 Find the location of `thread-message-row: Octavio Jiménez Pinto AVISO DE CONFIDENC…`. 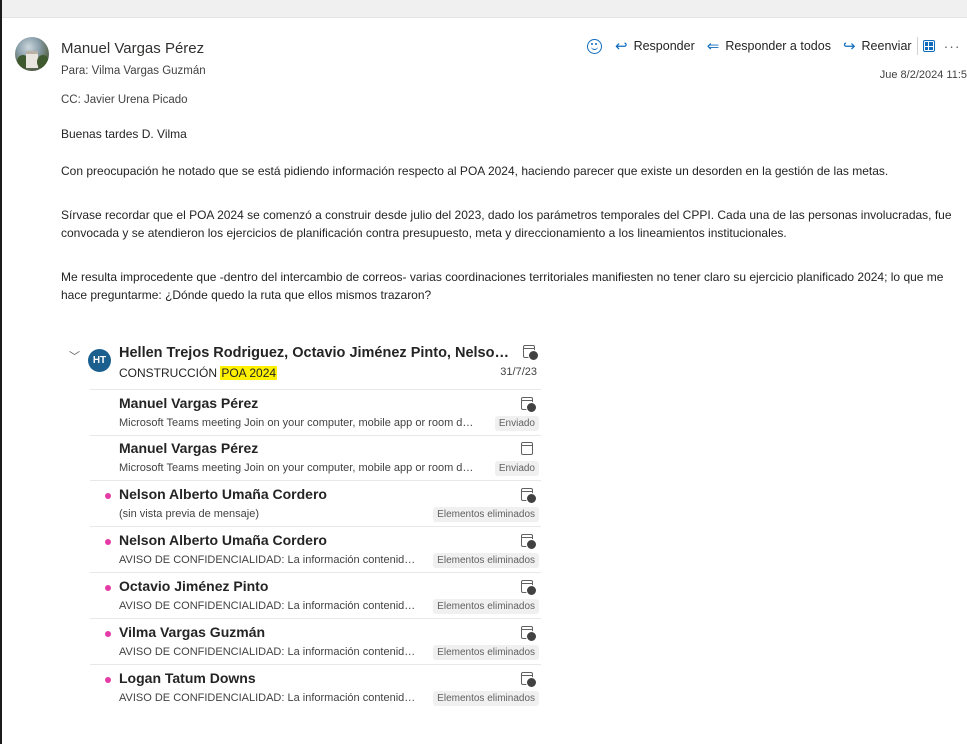

thread-message-row: Octavio Jiménez Pinto AVISO DE CONFIDENC… is located at coordinates (315, 596).